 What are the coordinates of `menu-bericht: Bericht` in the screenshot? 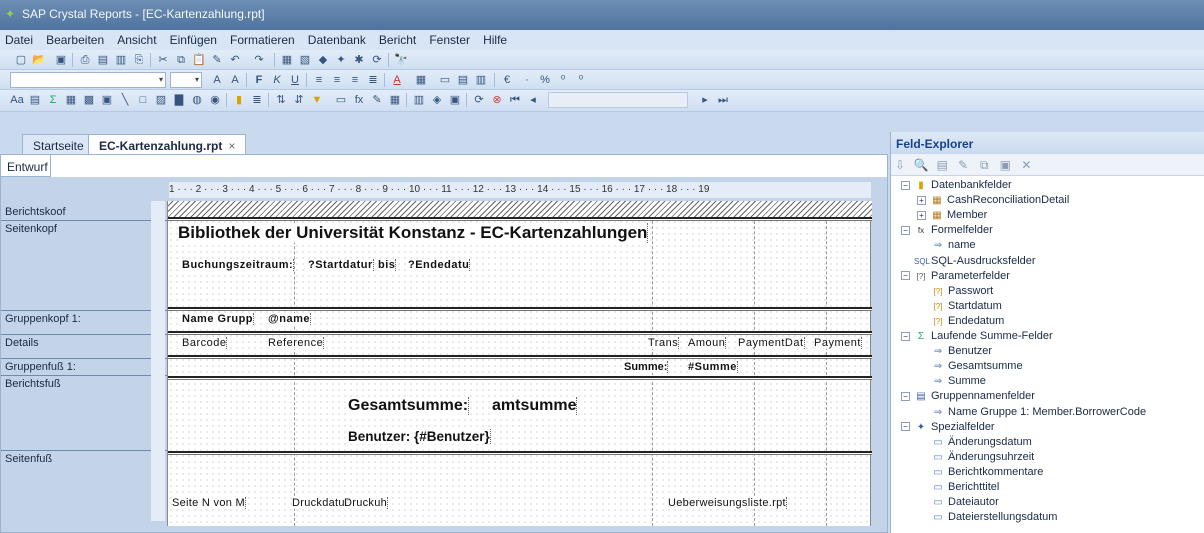 It's located at (397, 38).